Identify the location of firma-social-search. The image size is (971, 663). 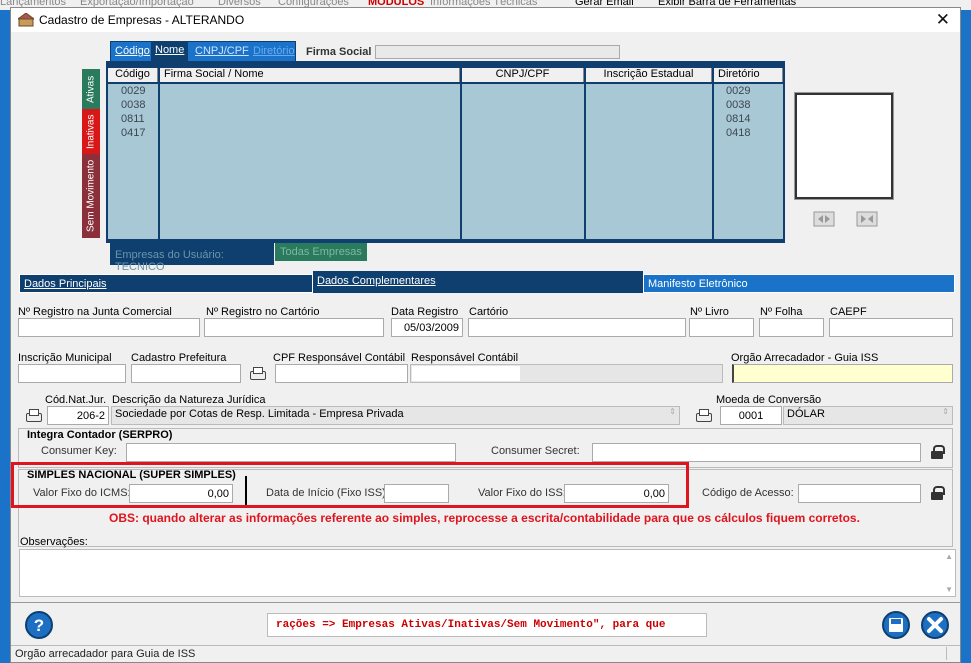
(497, 52).